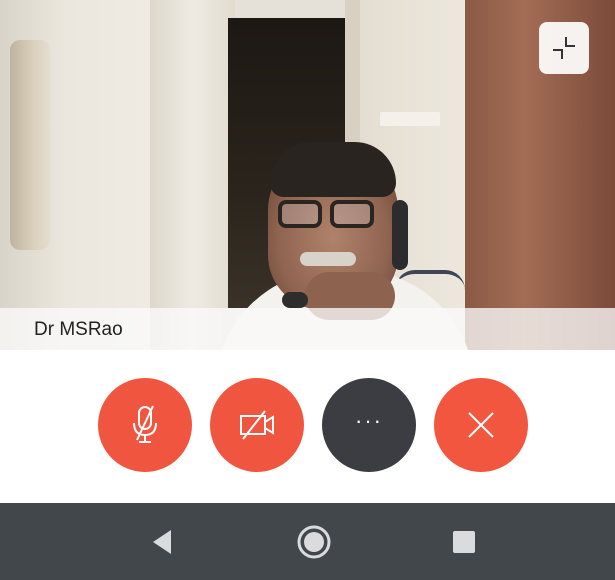 The height and width of the screenshot is (580, 615). I want to click on nav-recents-button, so click(464, 542).